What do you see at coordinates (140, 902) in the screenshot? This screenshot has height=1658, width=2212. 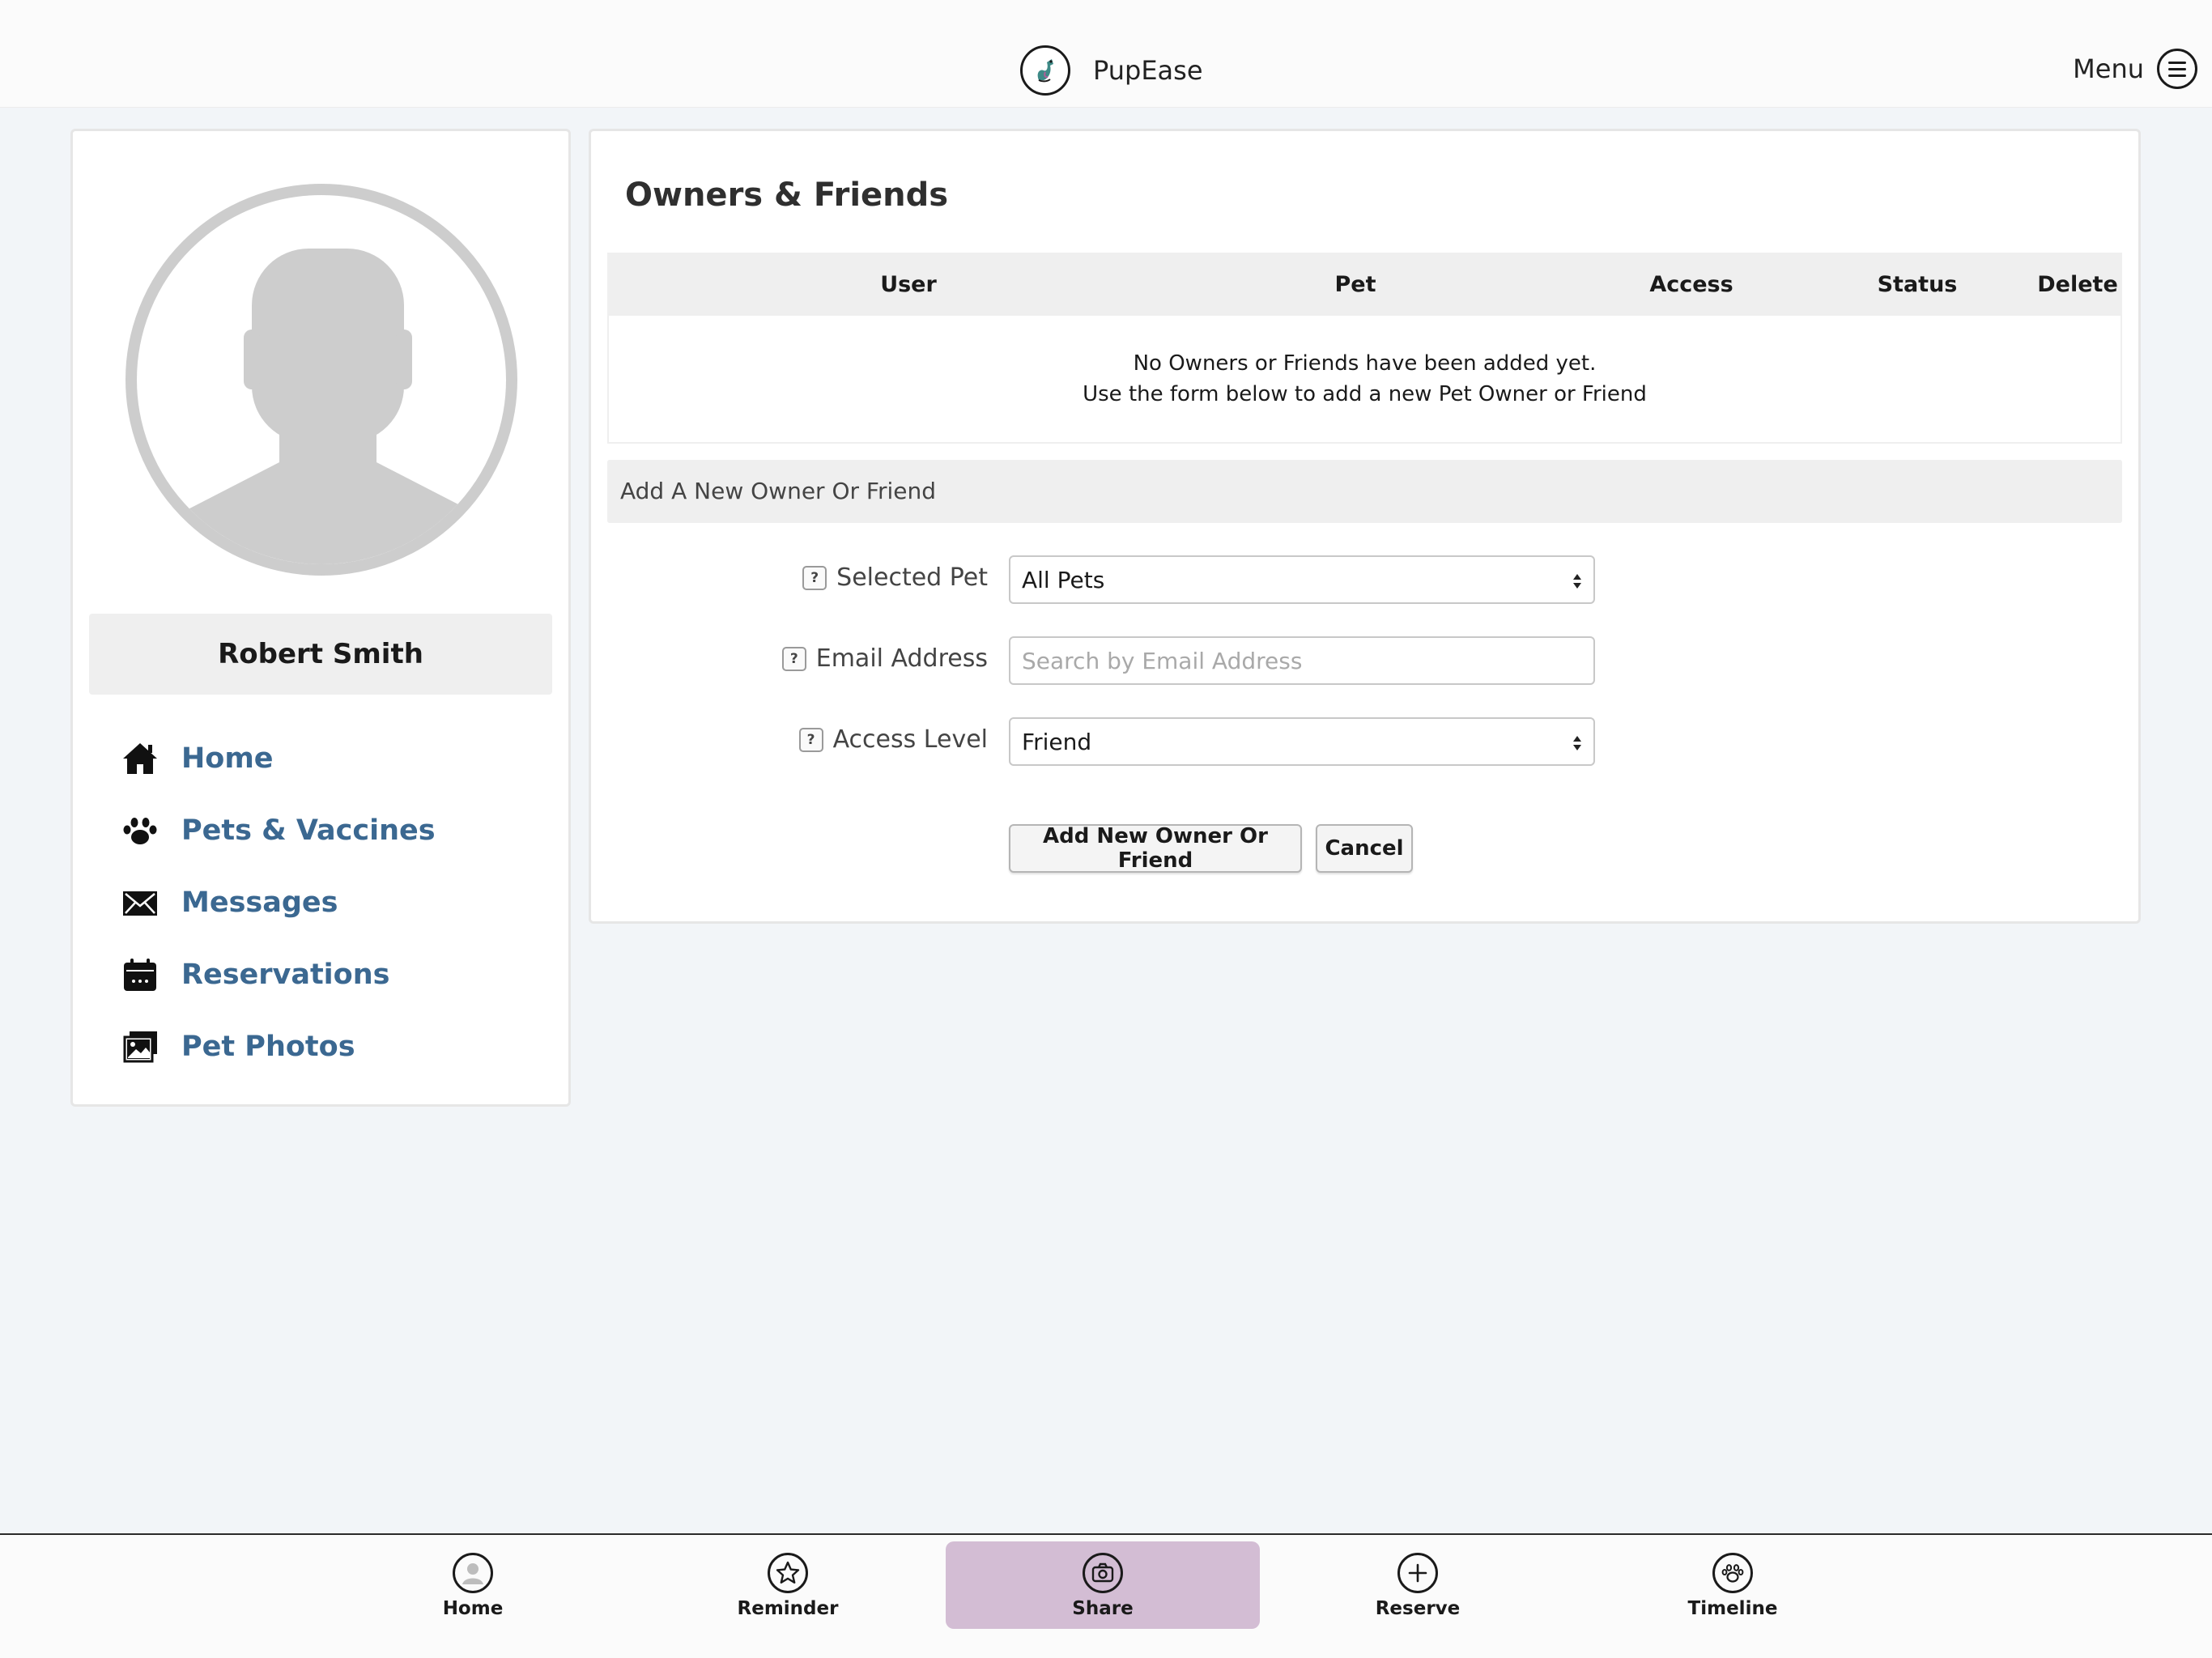 I see `envelope-icon` at bounding box center [140, 902].